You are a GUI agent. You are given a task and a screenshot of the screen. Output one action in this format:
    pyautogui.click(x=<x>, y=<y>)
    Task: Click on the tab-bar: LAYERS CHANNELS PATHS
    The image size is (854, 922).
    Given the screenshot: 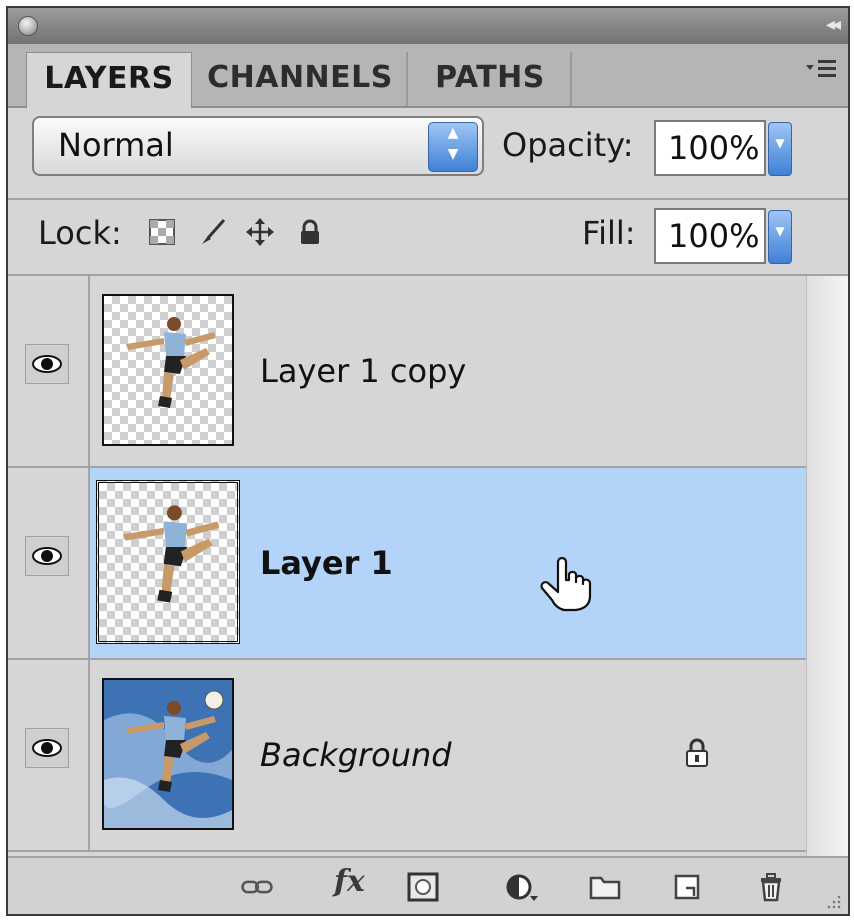 What is the action you would take?
    pyautogui.click(x=428, y=76)
    